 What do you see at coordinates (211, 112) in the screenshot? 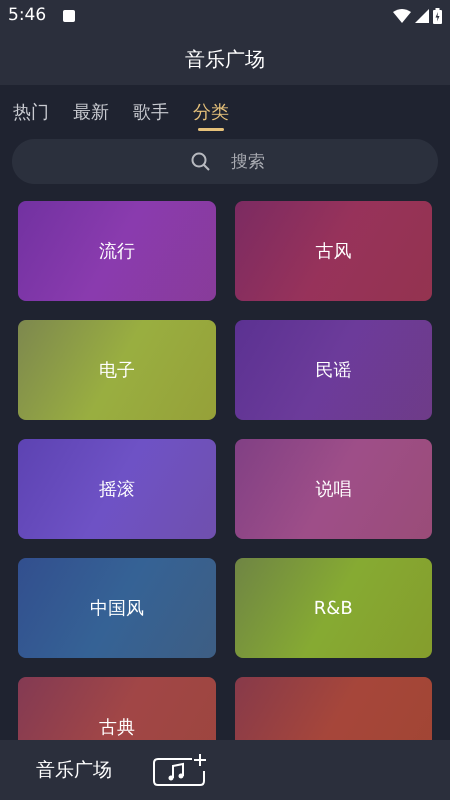
I see `category-tab: 分类` at bounding box center [211, 112].